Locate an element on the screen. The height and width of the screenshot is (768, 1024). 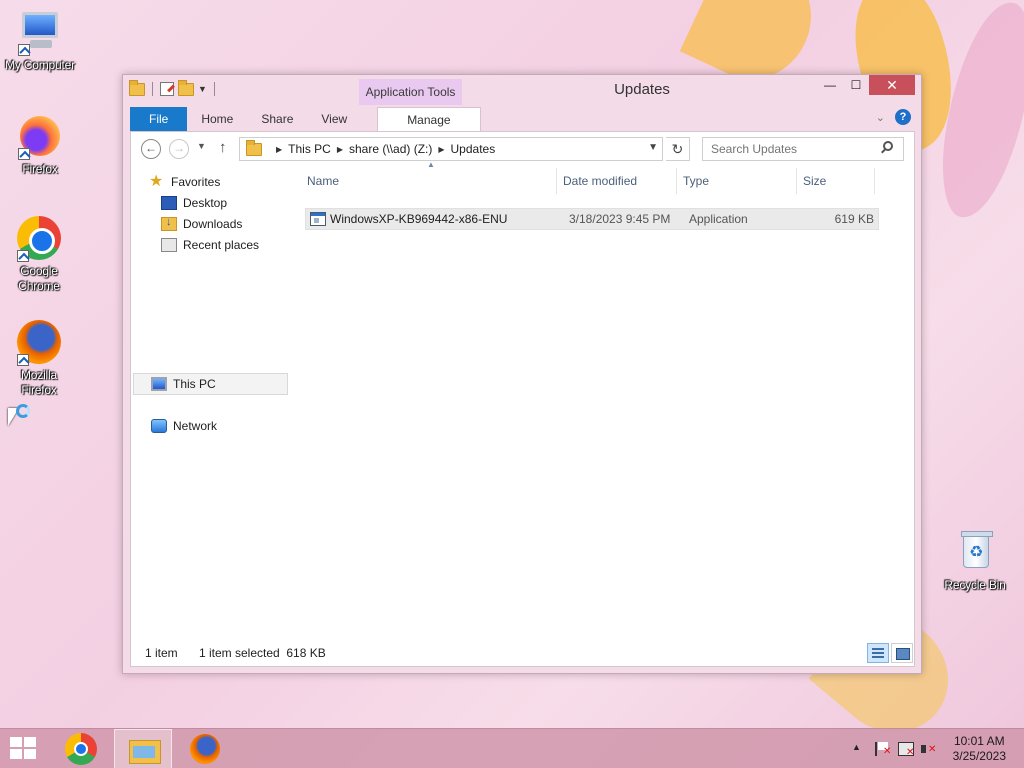
file-name: WindowsXP-KB969442-x86-ENU is located at coordinates (419, 219).